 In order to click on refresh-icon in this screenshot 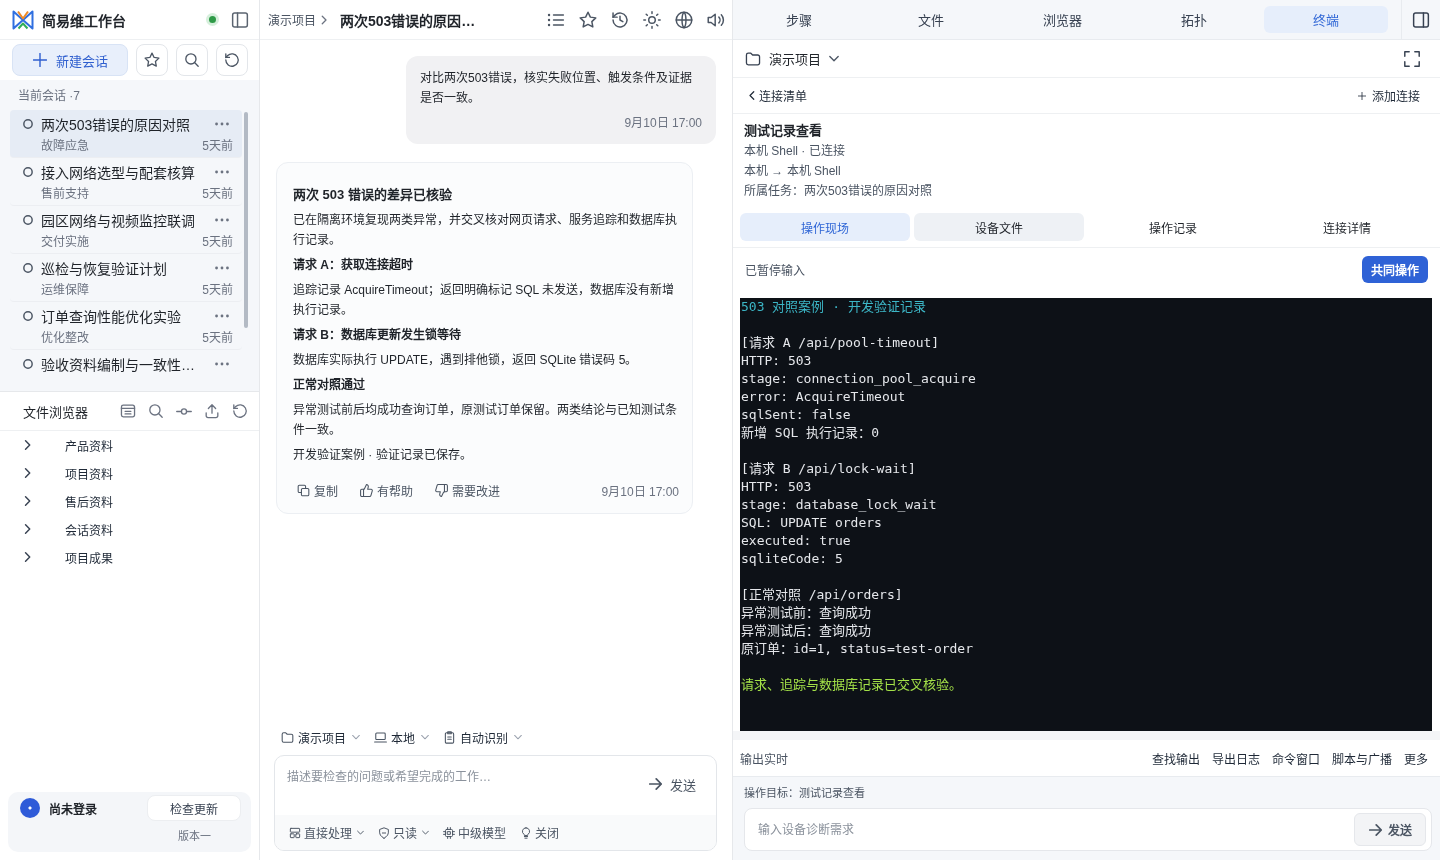, I will do `click(240, 411)`.